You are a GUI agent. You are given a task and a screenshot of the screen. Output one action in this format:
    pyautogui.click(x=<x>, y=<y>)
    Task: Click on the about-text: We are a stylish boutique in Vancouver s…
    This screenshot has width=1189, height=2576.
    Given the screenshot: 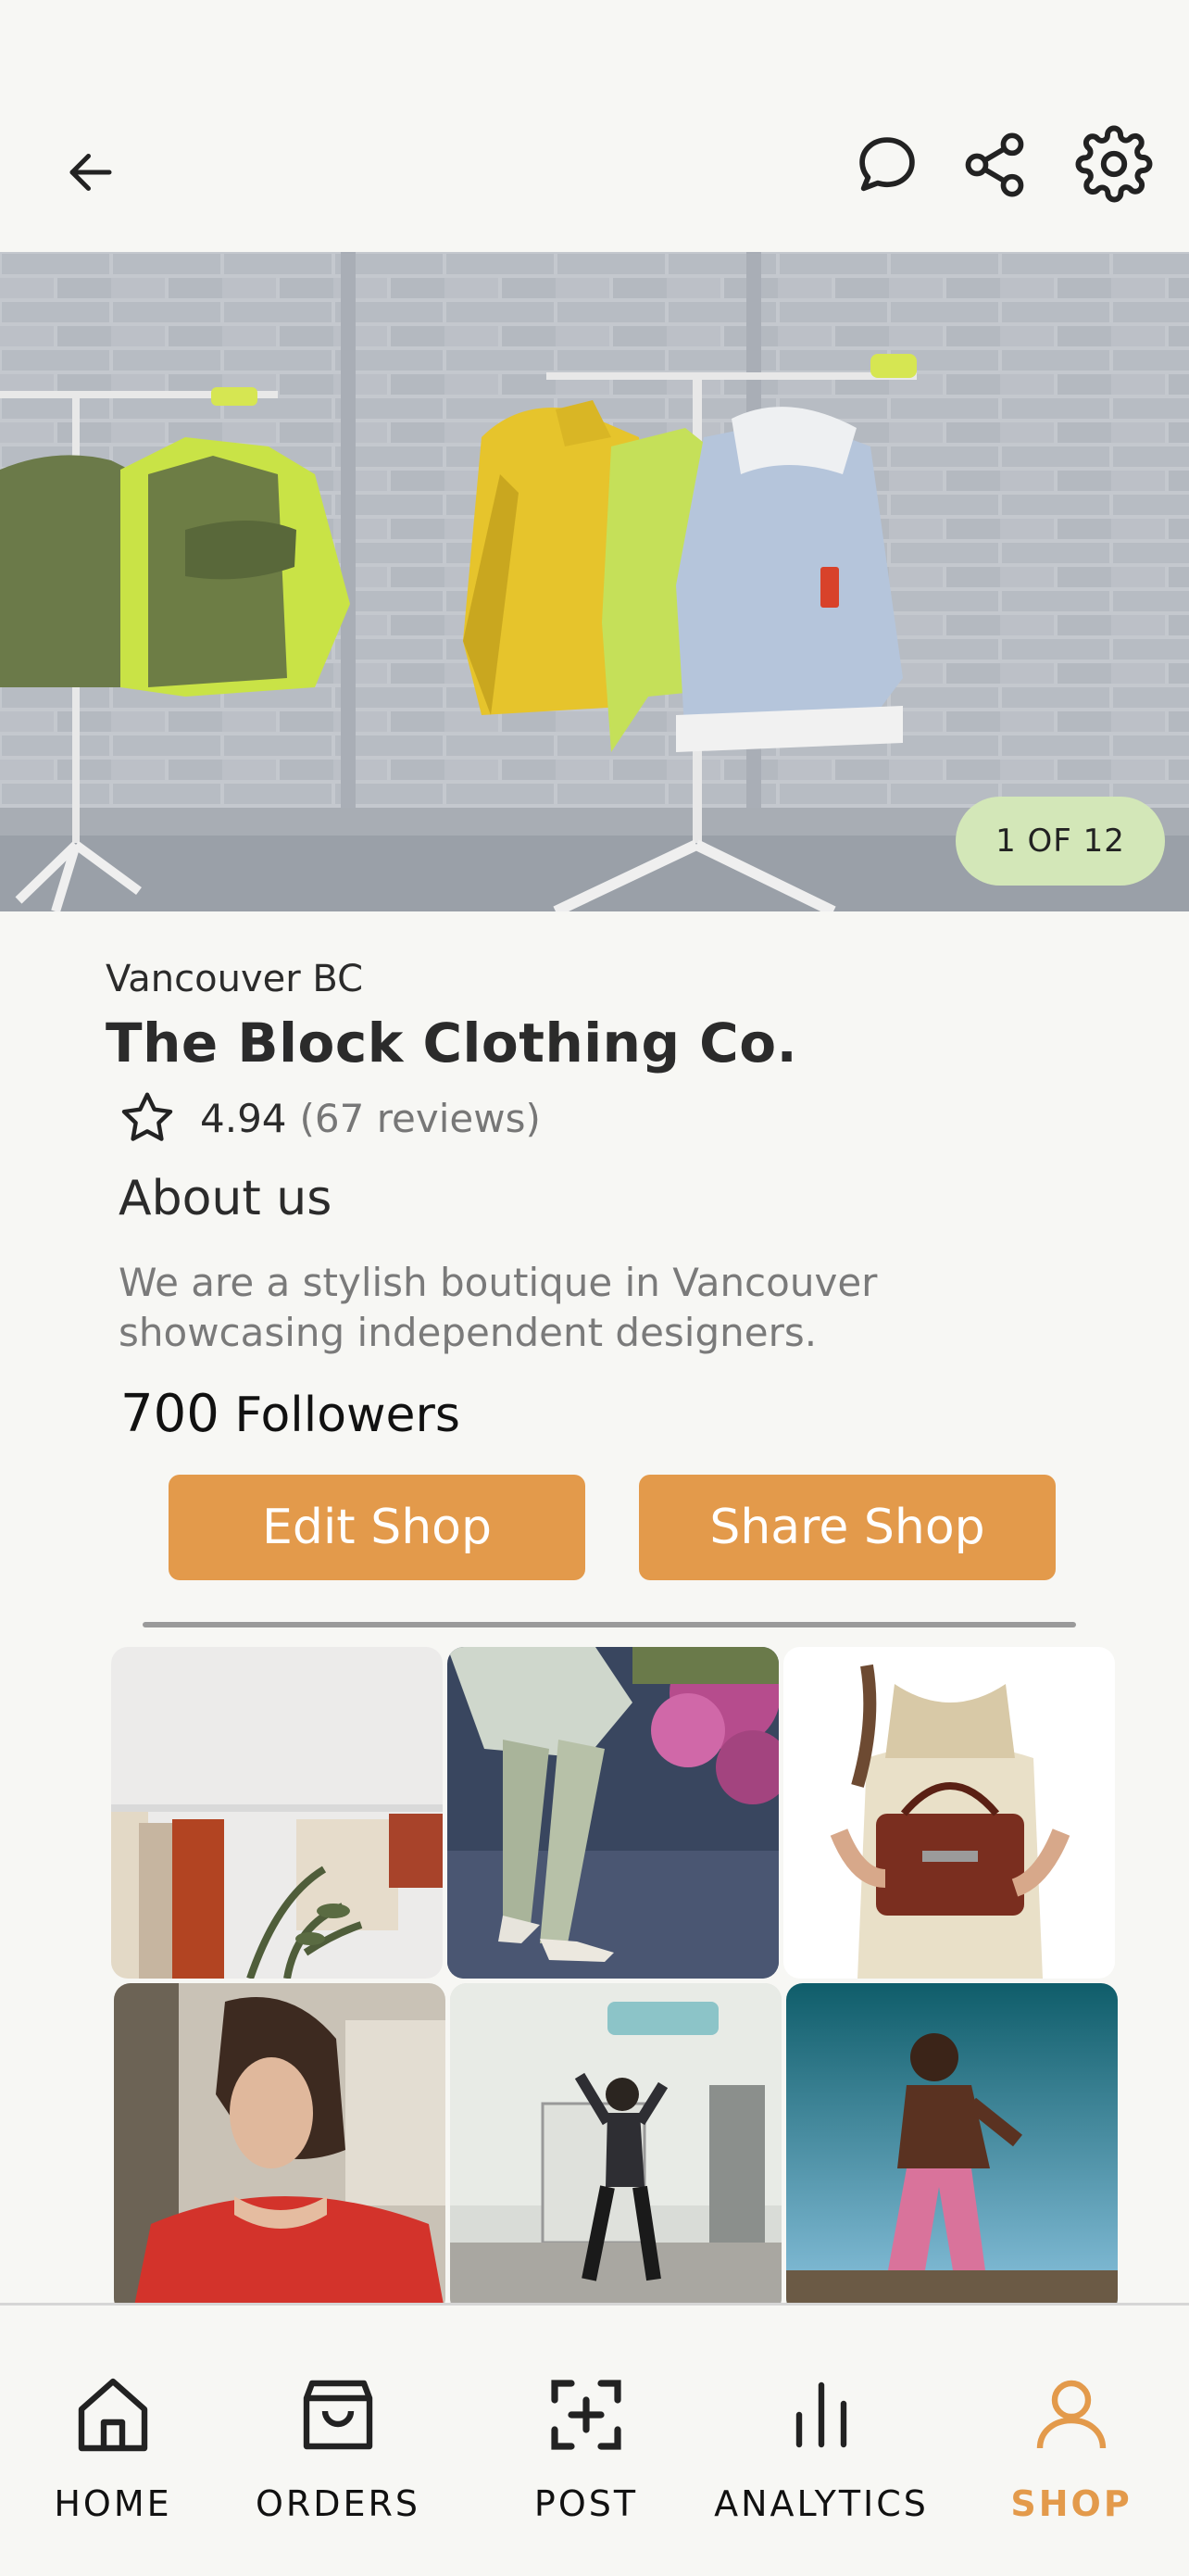 What is the action you would take?
    pyautogui.click(x=498, y=1307)
    